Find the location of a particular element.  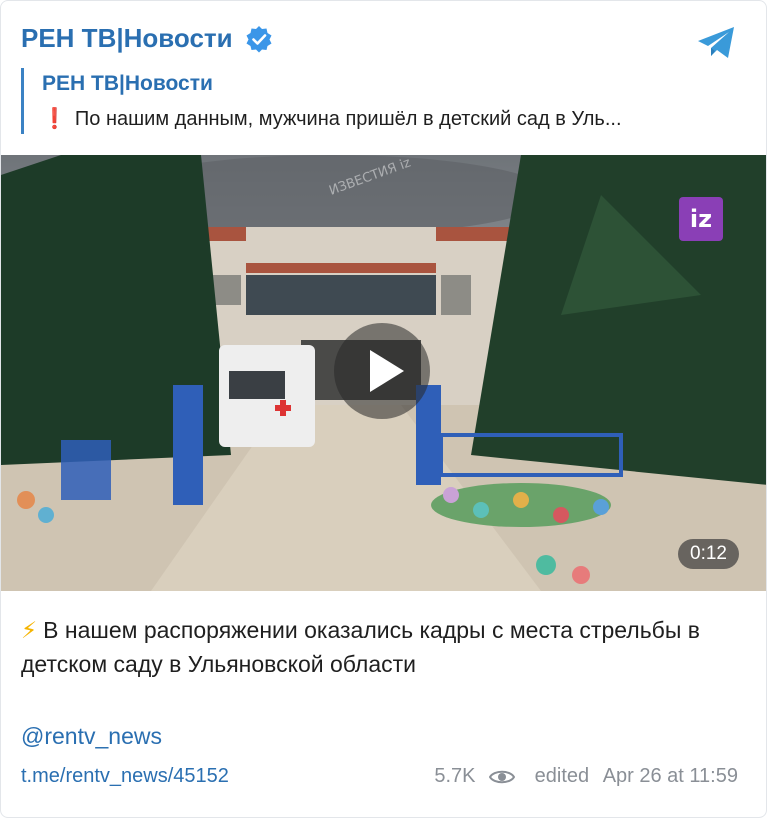

play-icon is located at coordinates (387, 371).